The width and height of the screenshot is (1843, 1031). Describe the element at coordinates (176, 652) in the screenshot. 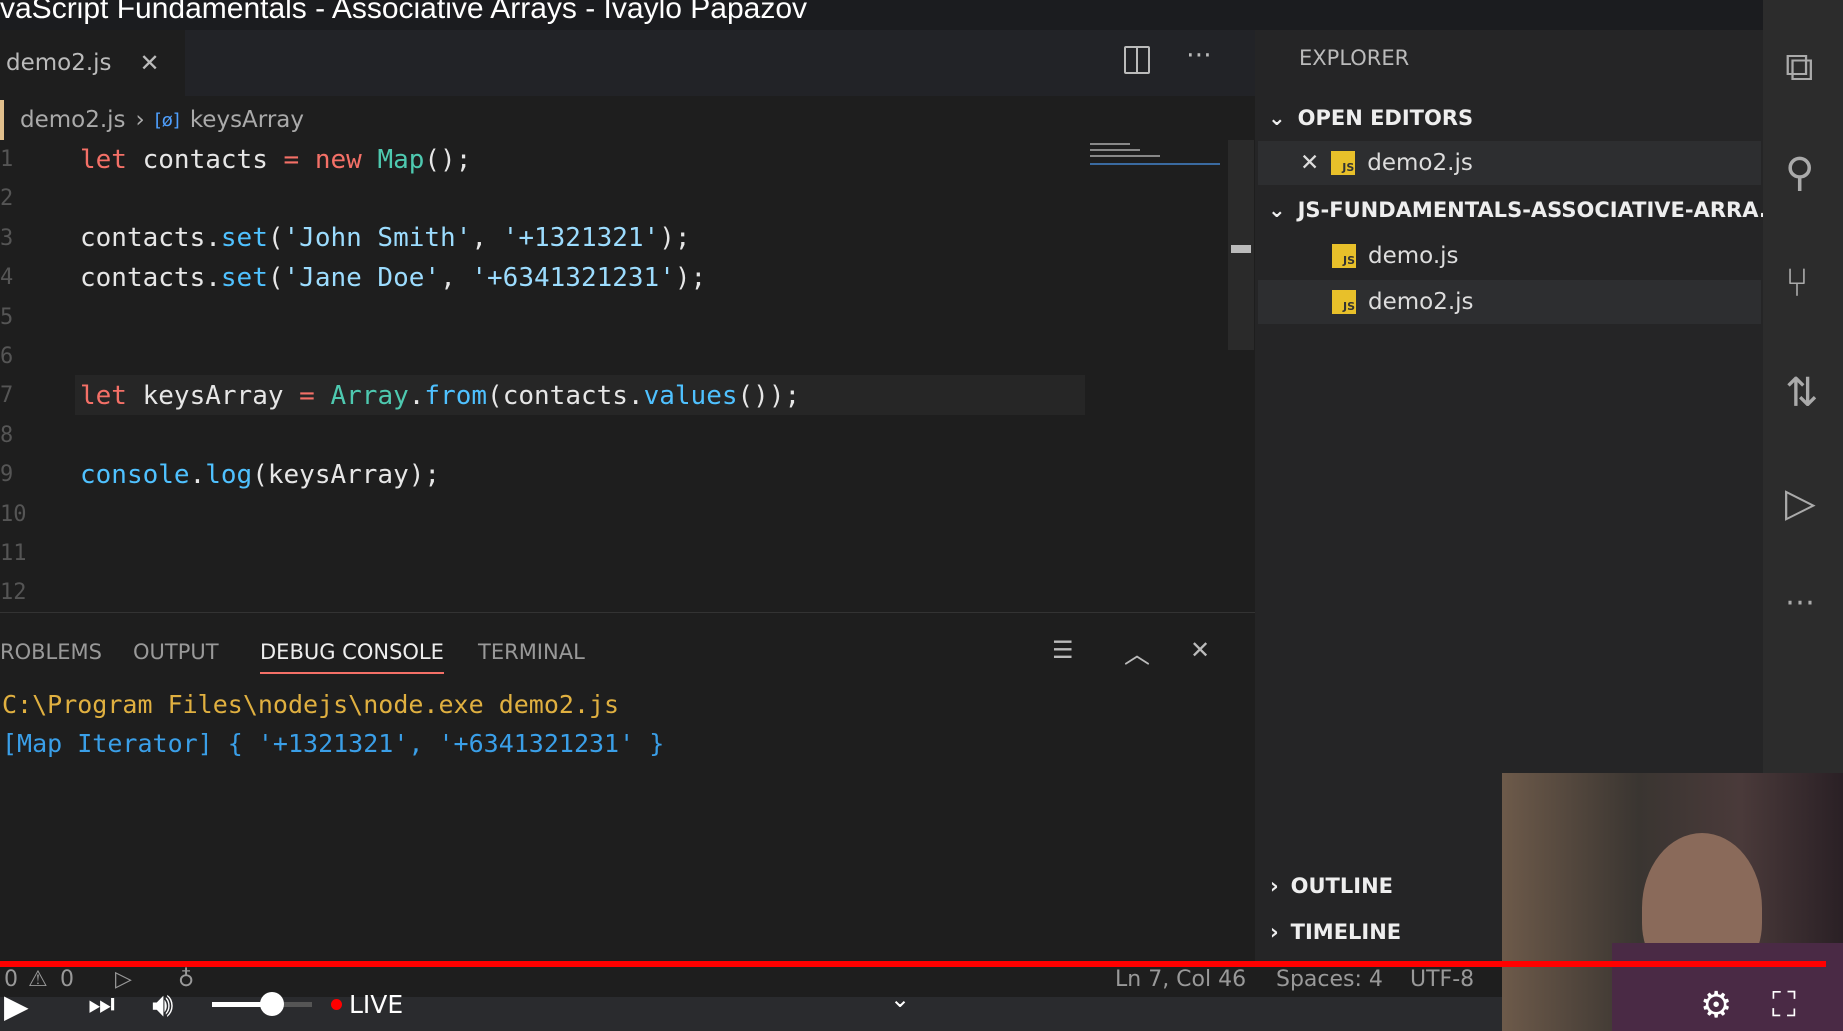

I see `tab-output: OUTPUT` at that location.